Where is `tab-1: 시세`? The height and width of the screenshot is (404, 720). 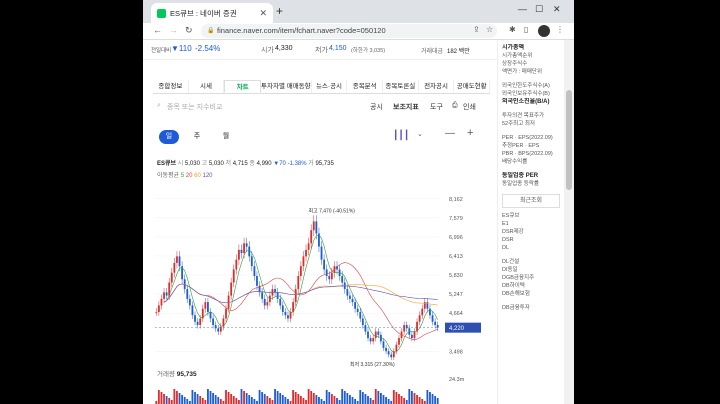
tab-1: 시세 is located at coordinates (207, 86).